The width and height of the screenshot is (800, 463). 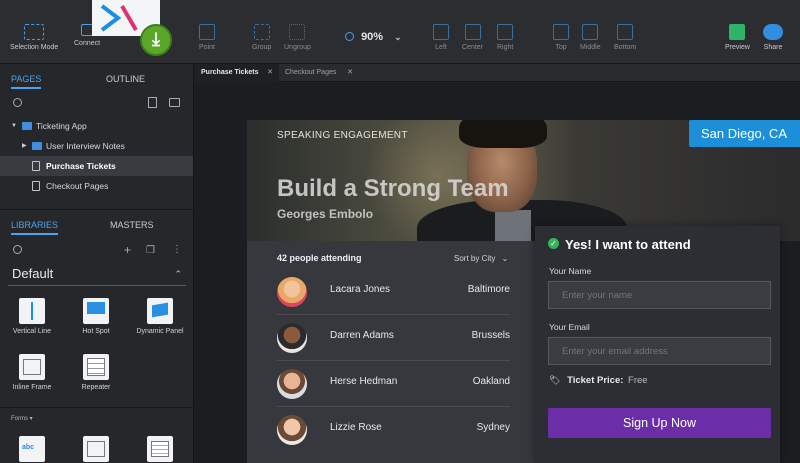 What do you see at coordinates (297, 47) in the screenshot?
I see `ungroup-label: Ungroup` at bounding box center [297, 47].